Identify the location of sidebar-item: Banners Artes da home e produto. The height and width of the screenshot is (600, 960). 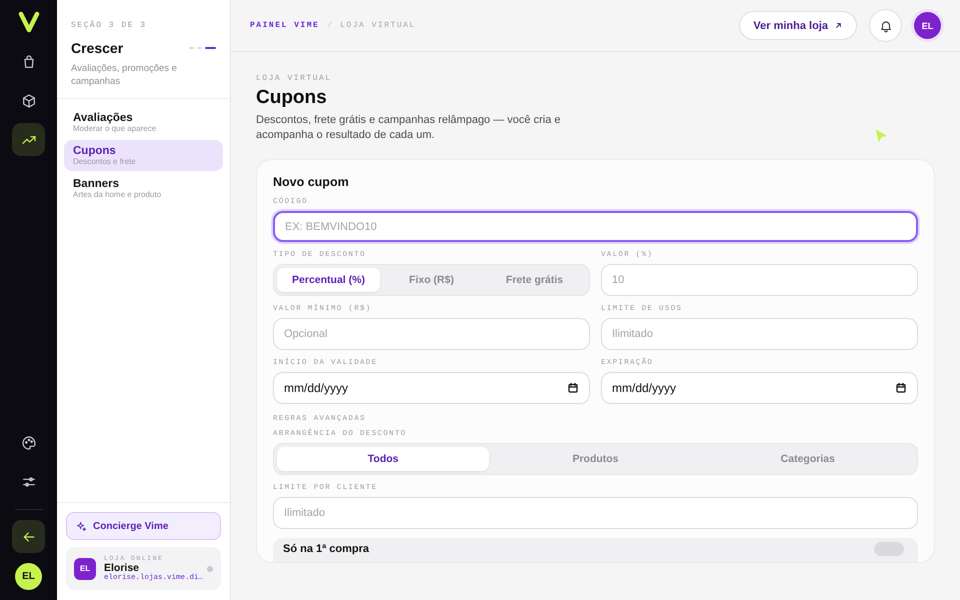
(143, 188).